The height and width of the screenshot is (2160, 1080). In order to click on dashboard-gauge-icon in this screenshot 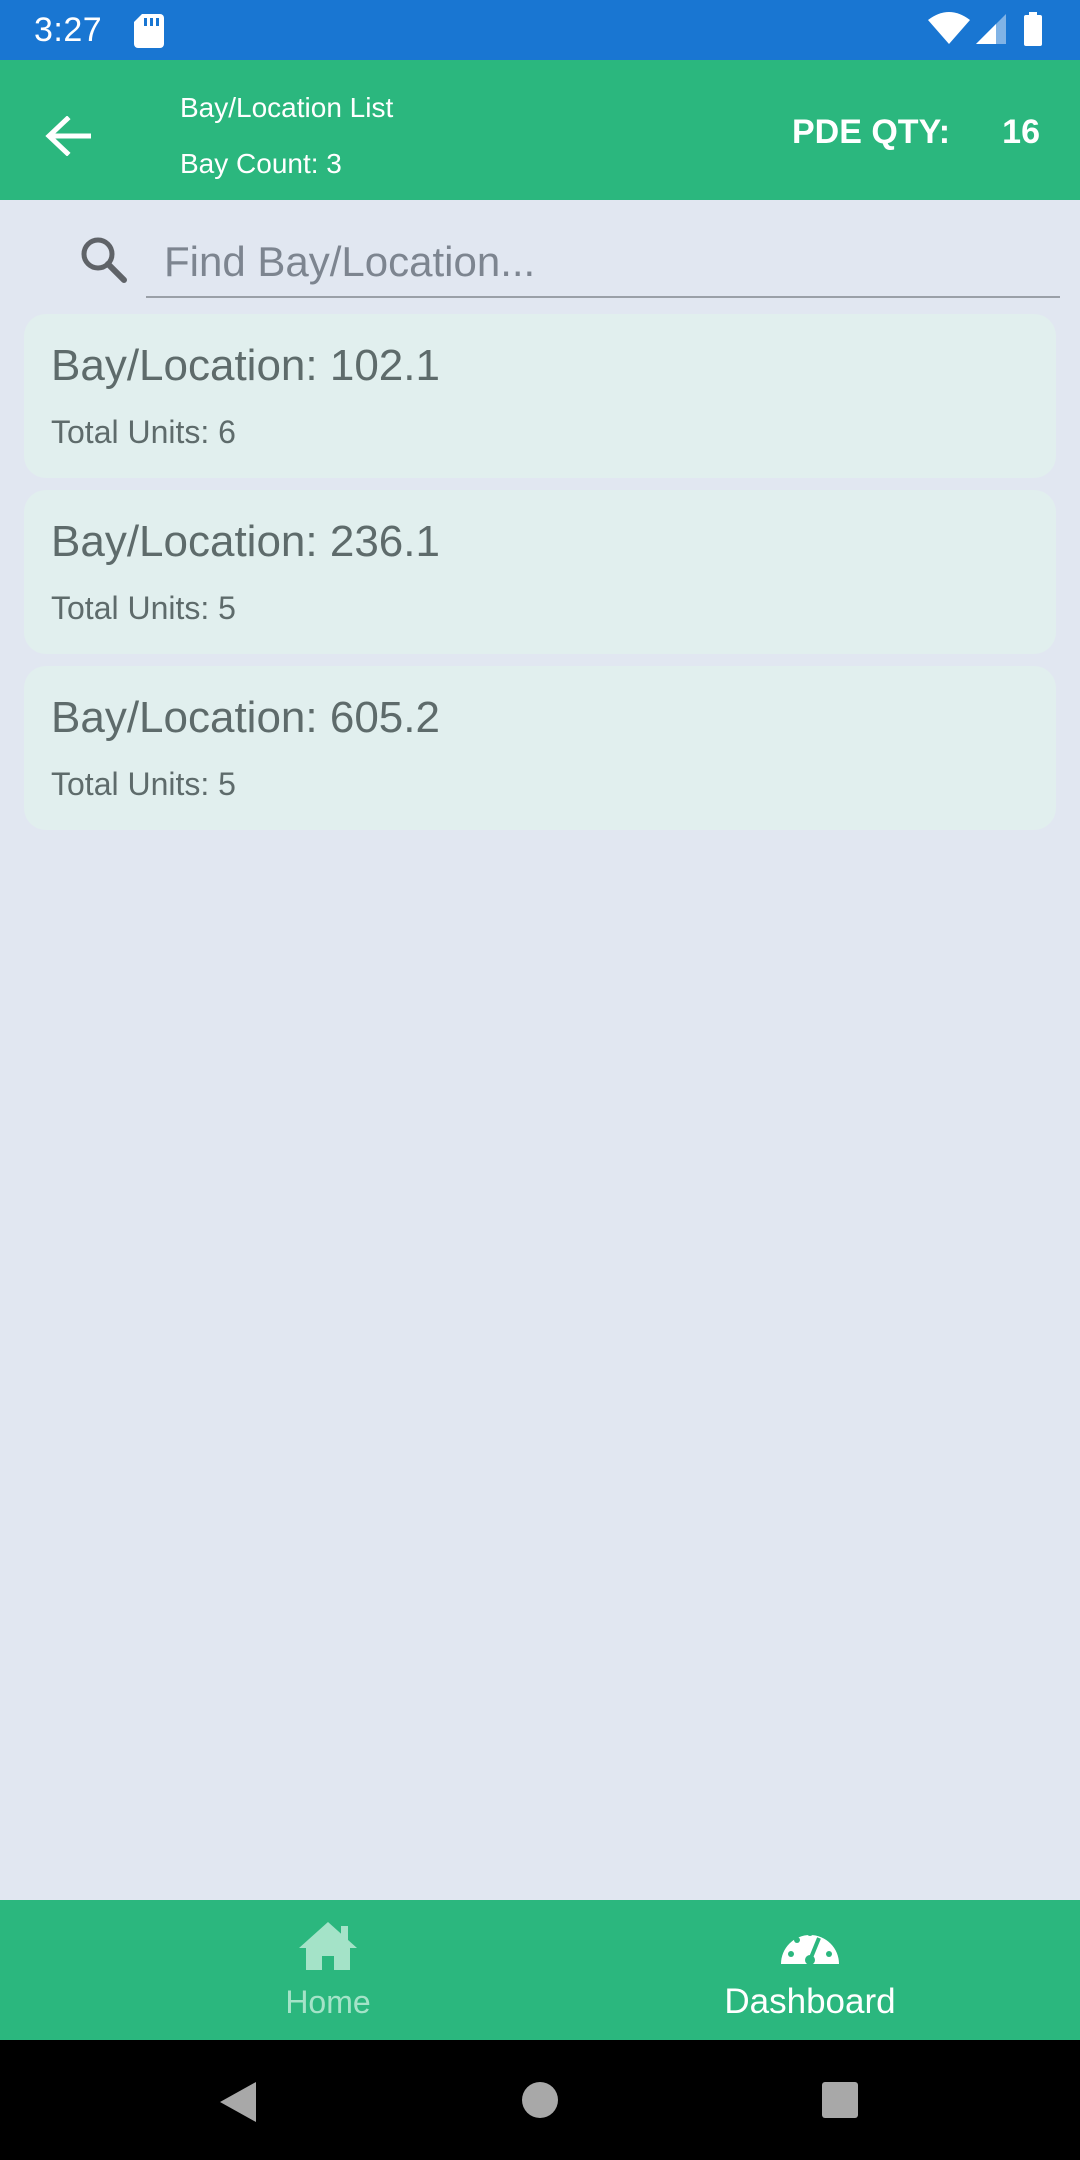, I will do `click(810, 1947)`.